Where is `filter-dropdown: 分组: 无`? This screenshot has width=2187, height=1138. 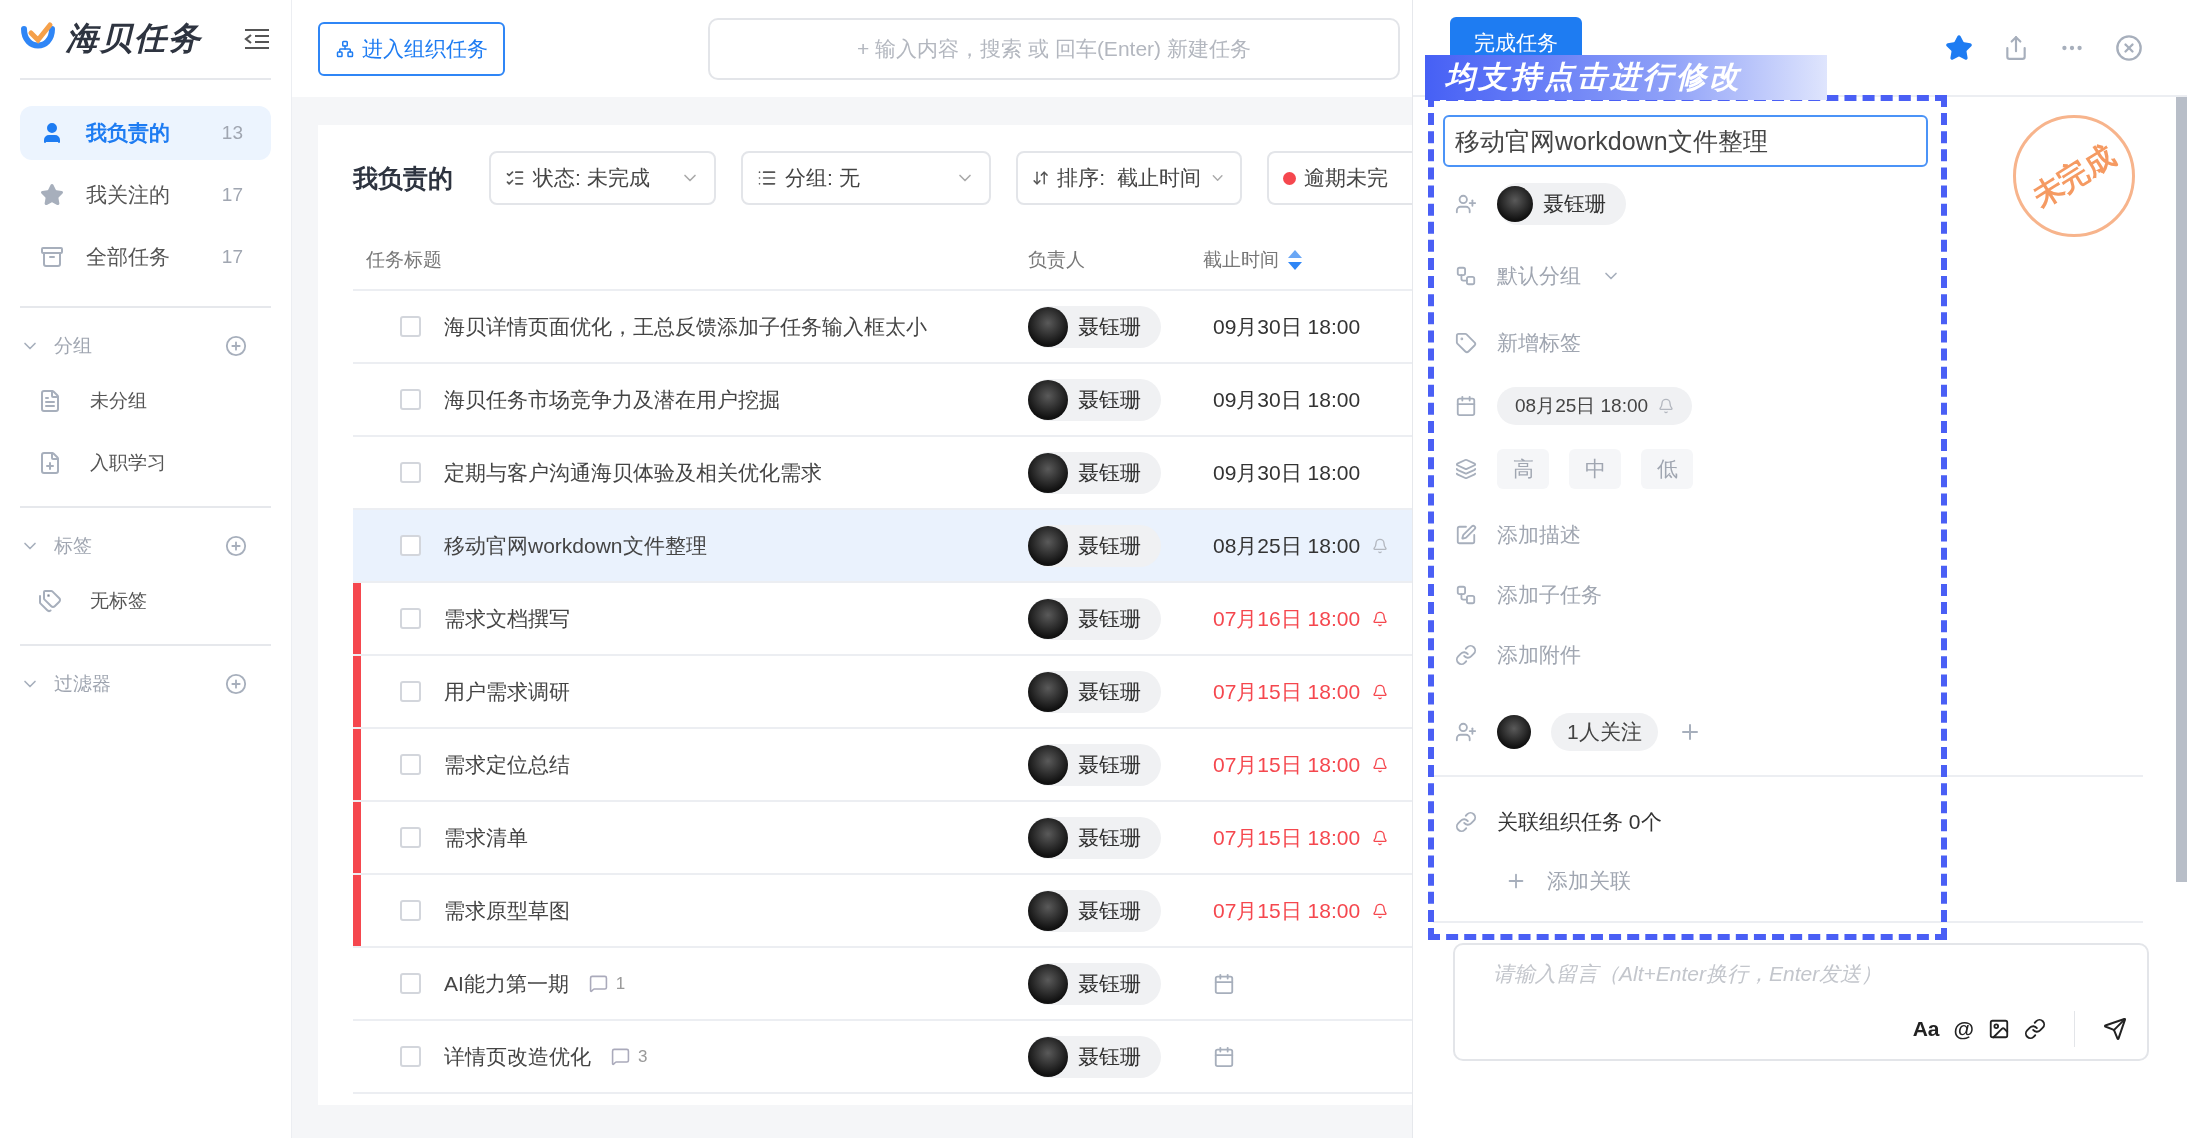
filter-dropdown: 分组: 无 is located at coordinates (866, 178).